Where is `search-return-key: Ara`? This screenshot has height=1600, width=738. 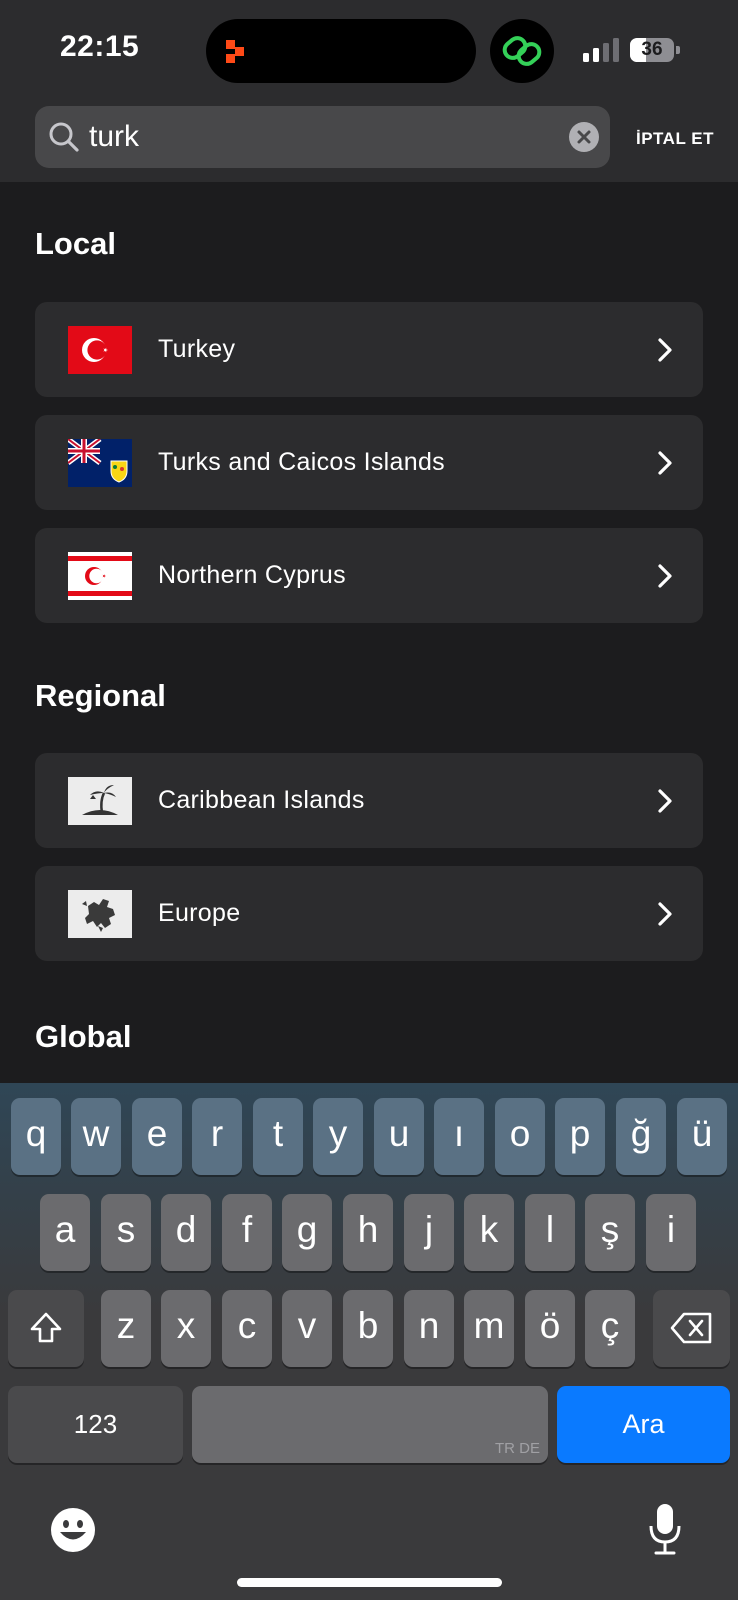
search-return-key: Ara is located at coordinates (643, 1424).